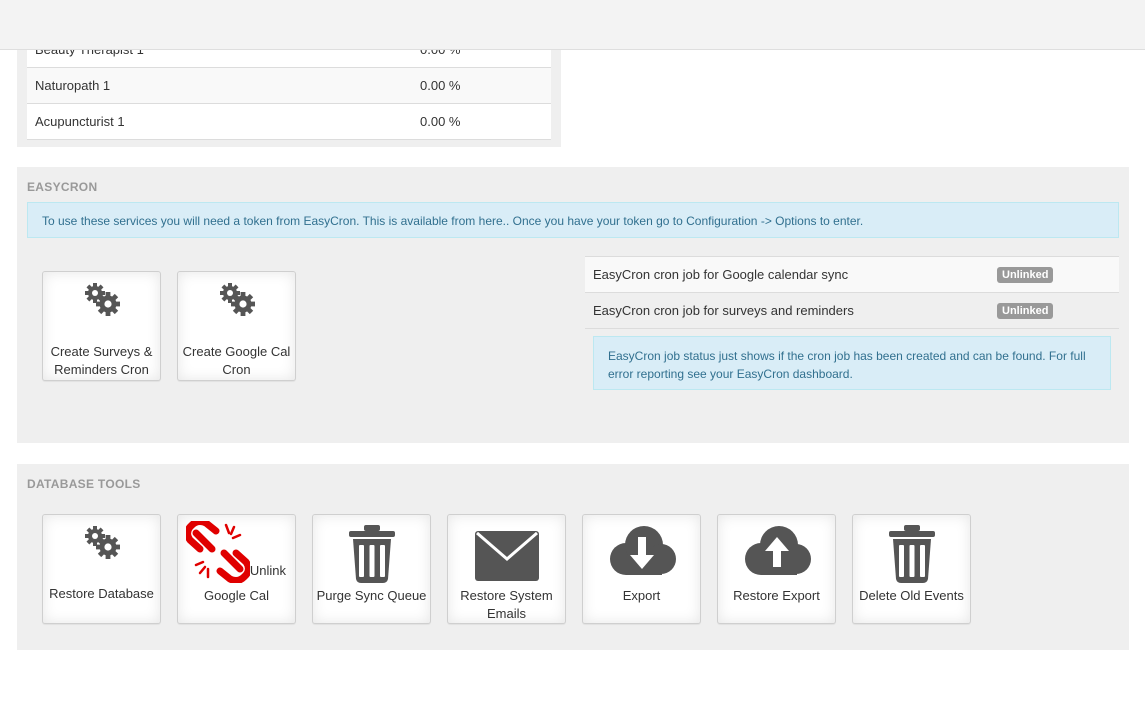  I want to click on export-button: Export, so click(641, 569).